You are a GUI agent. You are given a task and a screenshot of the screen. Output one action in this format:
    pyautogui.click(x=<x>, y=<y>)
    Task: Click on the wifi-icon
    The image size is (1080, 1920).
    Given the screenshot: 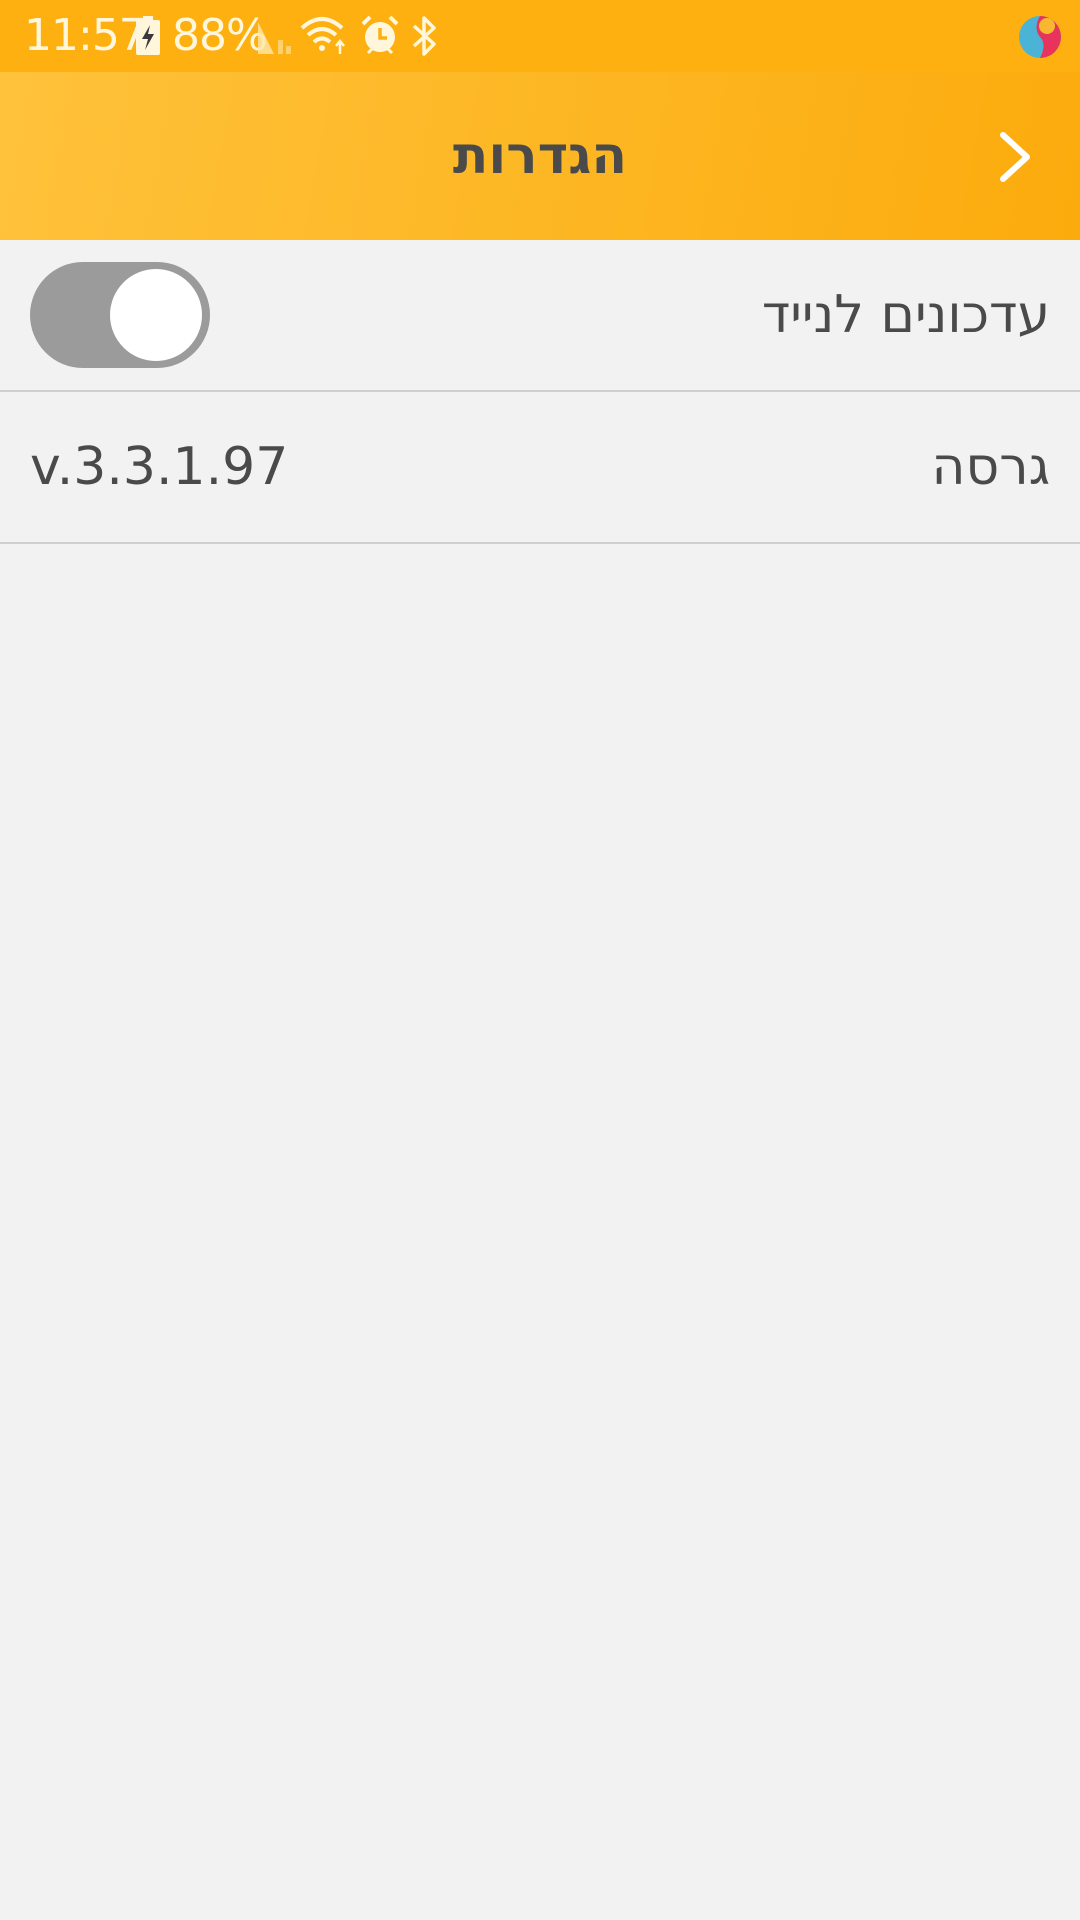 What is the action you would take?
    pyautogui.click(x=322, y=35)
    